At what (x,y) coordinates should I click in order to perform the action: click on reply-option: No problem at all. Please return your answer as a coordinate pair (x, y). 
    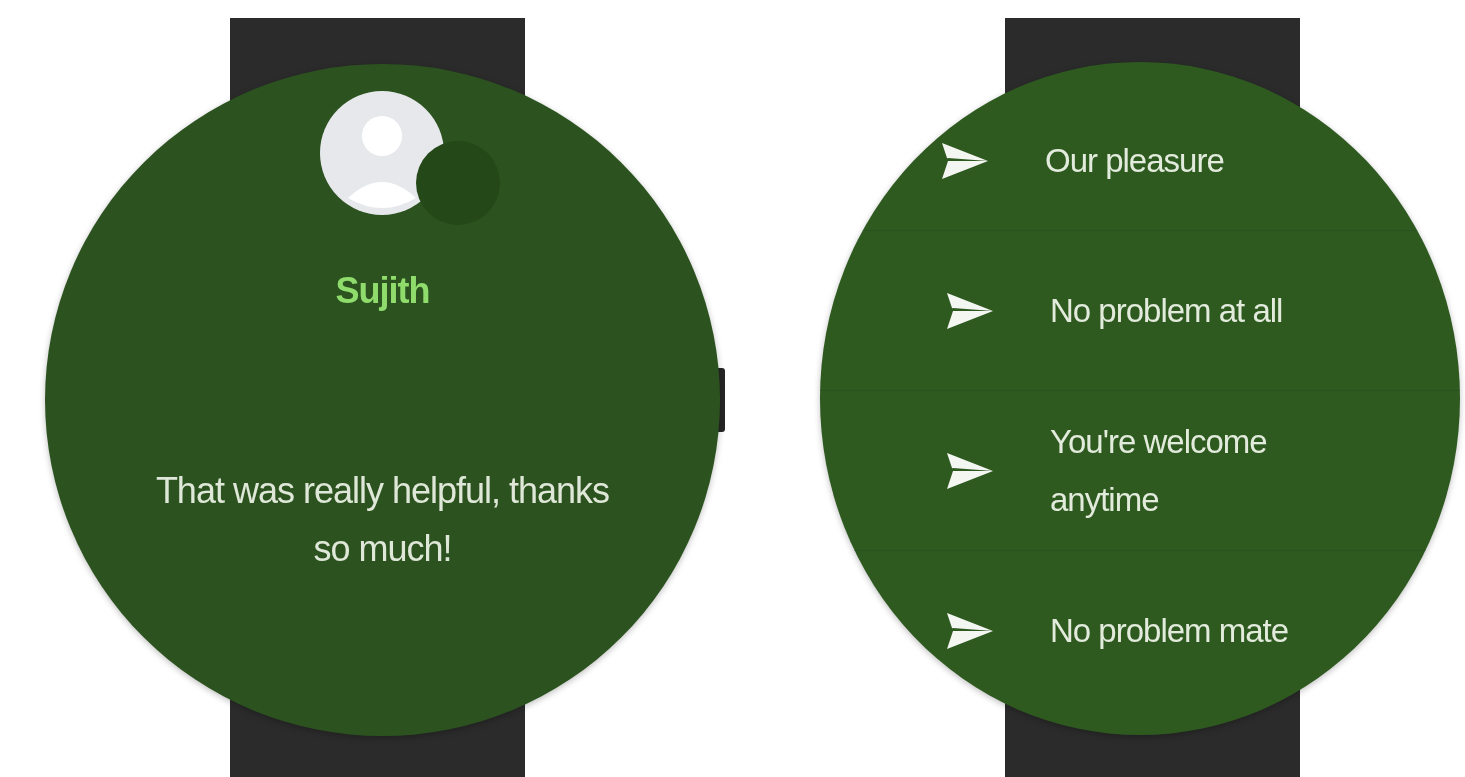
    Looking at the image, I should click on (1140, 310).